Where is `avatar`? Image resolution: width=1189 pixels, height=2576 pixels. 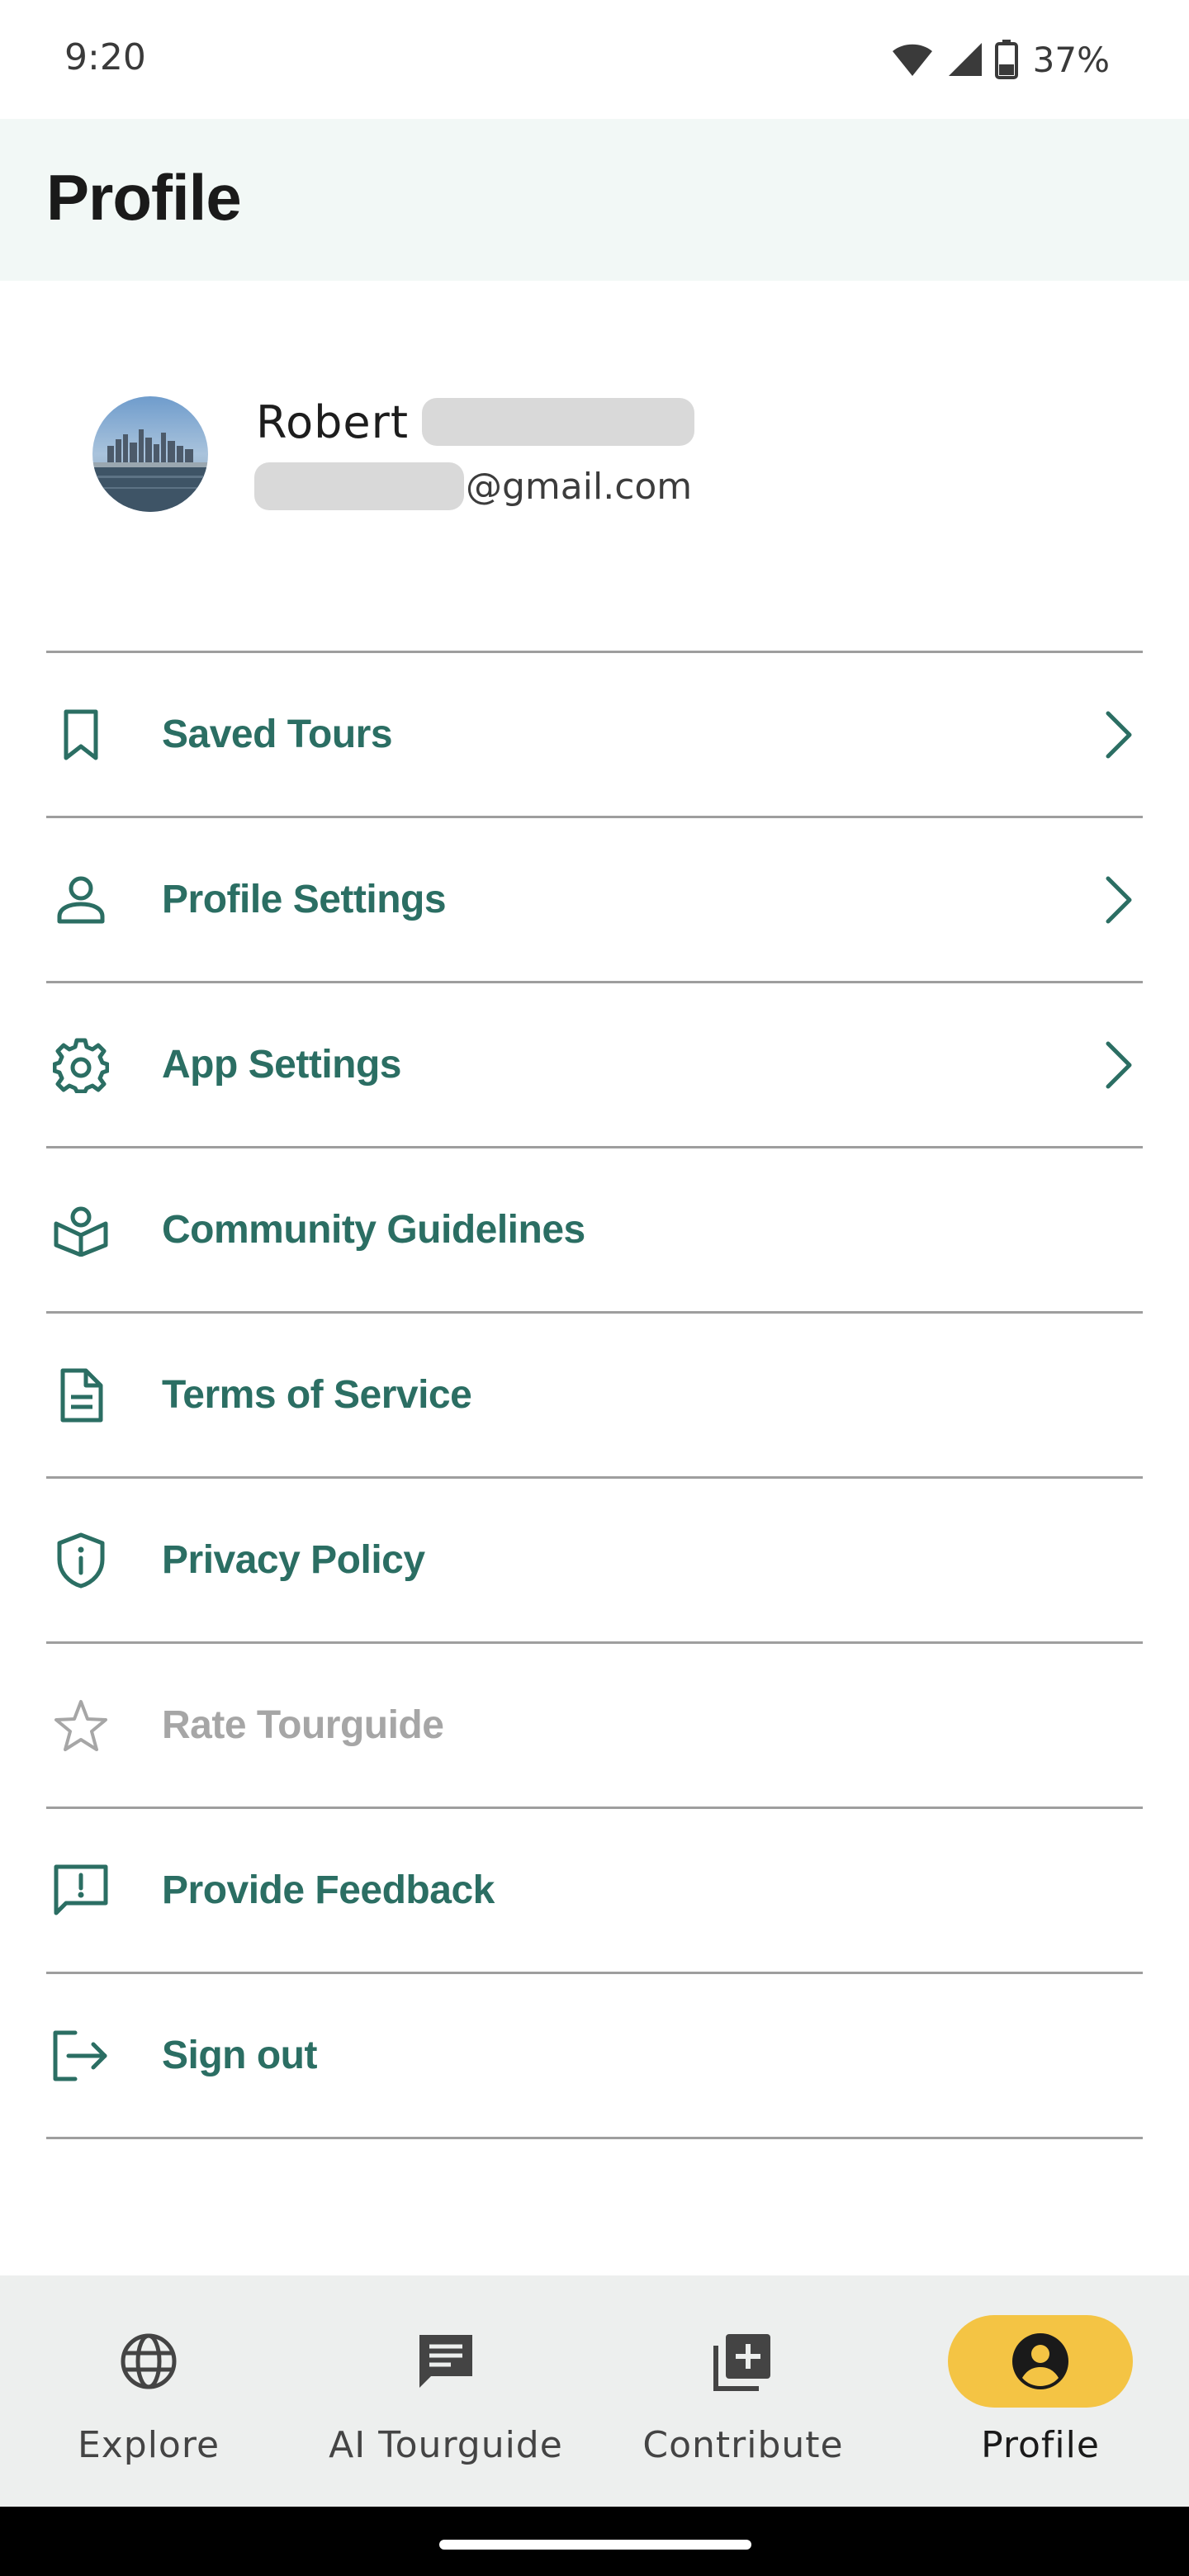 avatar is located at coordinates (150, 454).